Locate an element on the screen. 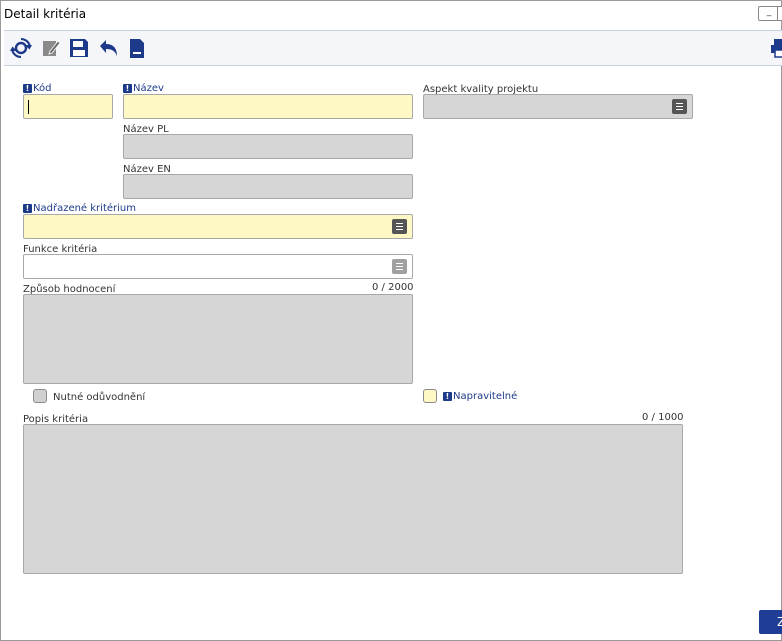 The height and width of the screenshot is (641, 782). text-caret is located at coordinates (28, 107).